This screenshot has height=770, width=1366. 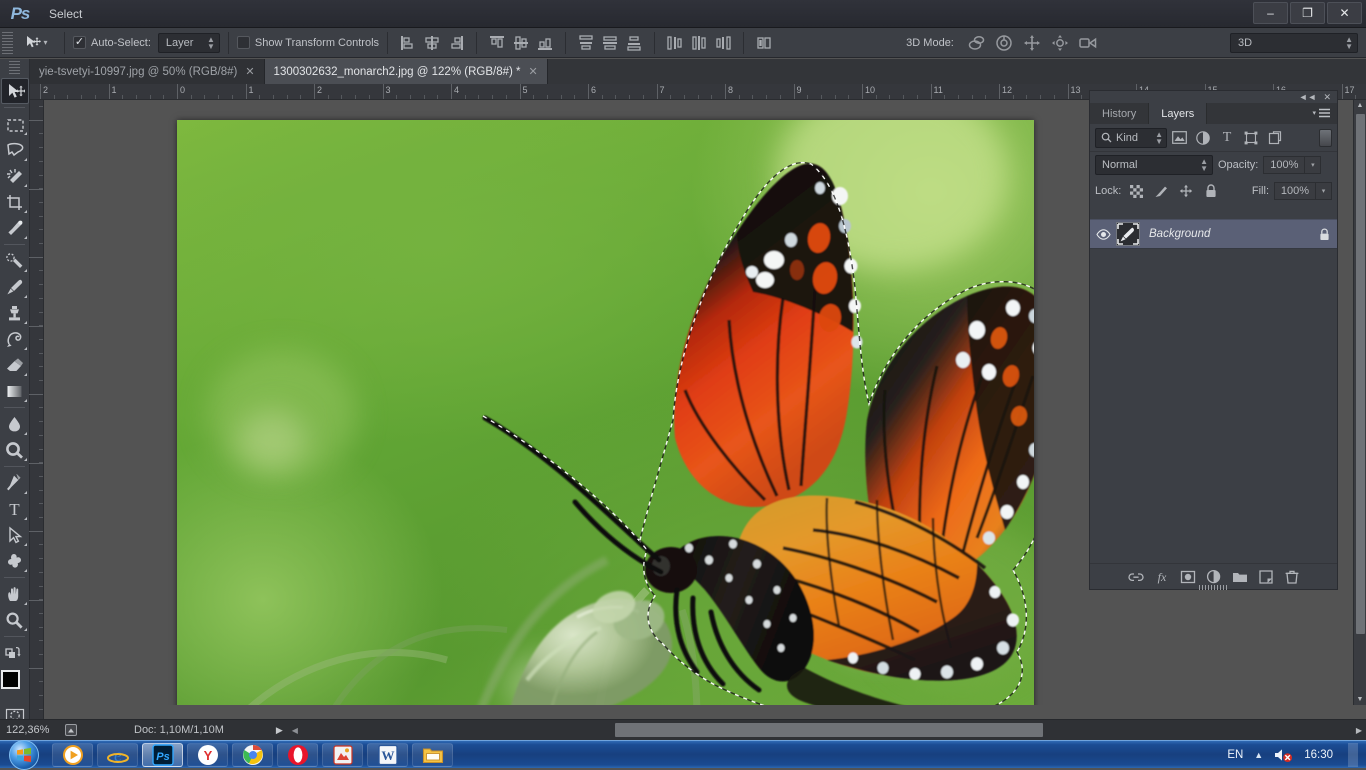 I want to click on lasso-tool, so click(x=15, y=150).